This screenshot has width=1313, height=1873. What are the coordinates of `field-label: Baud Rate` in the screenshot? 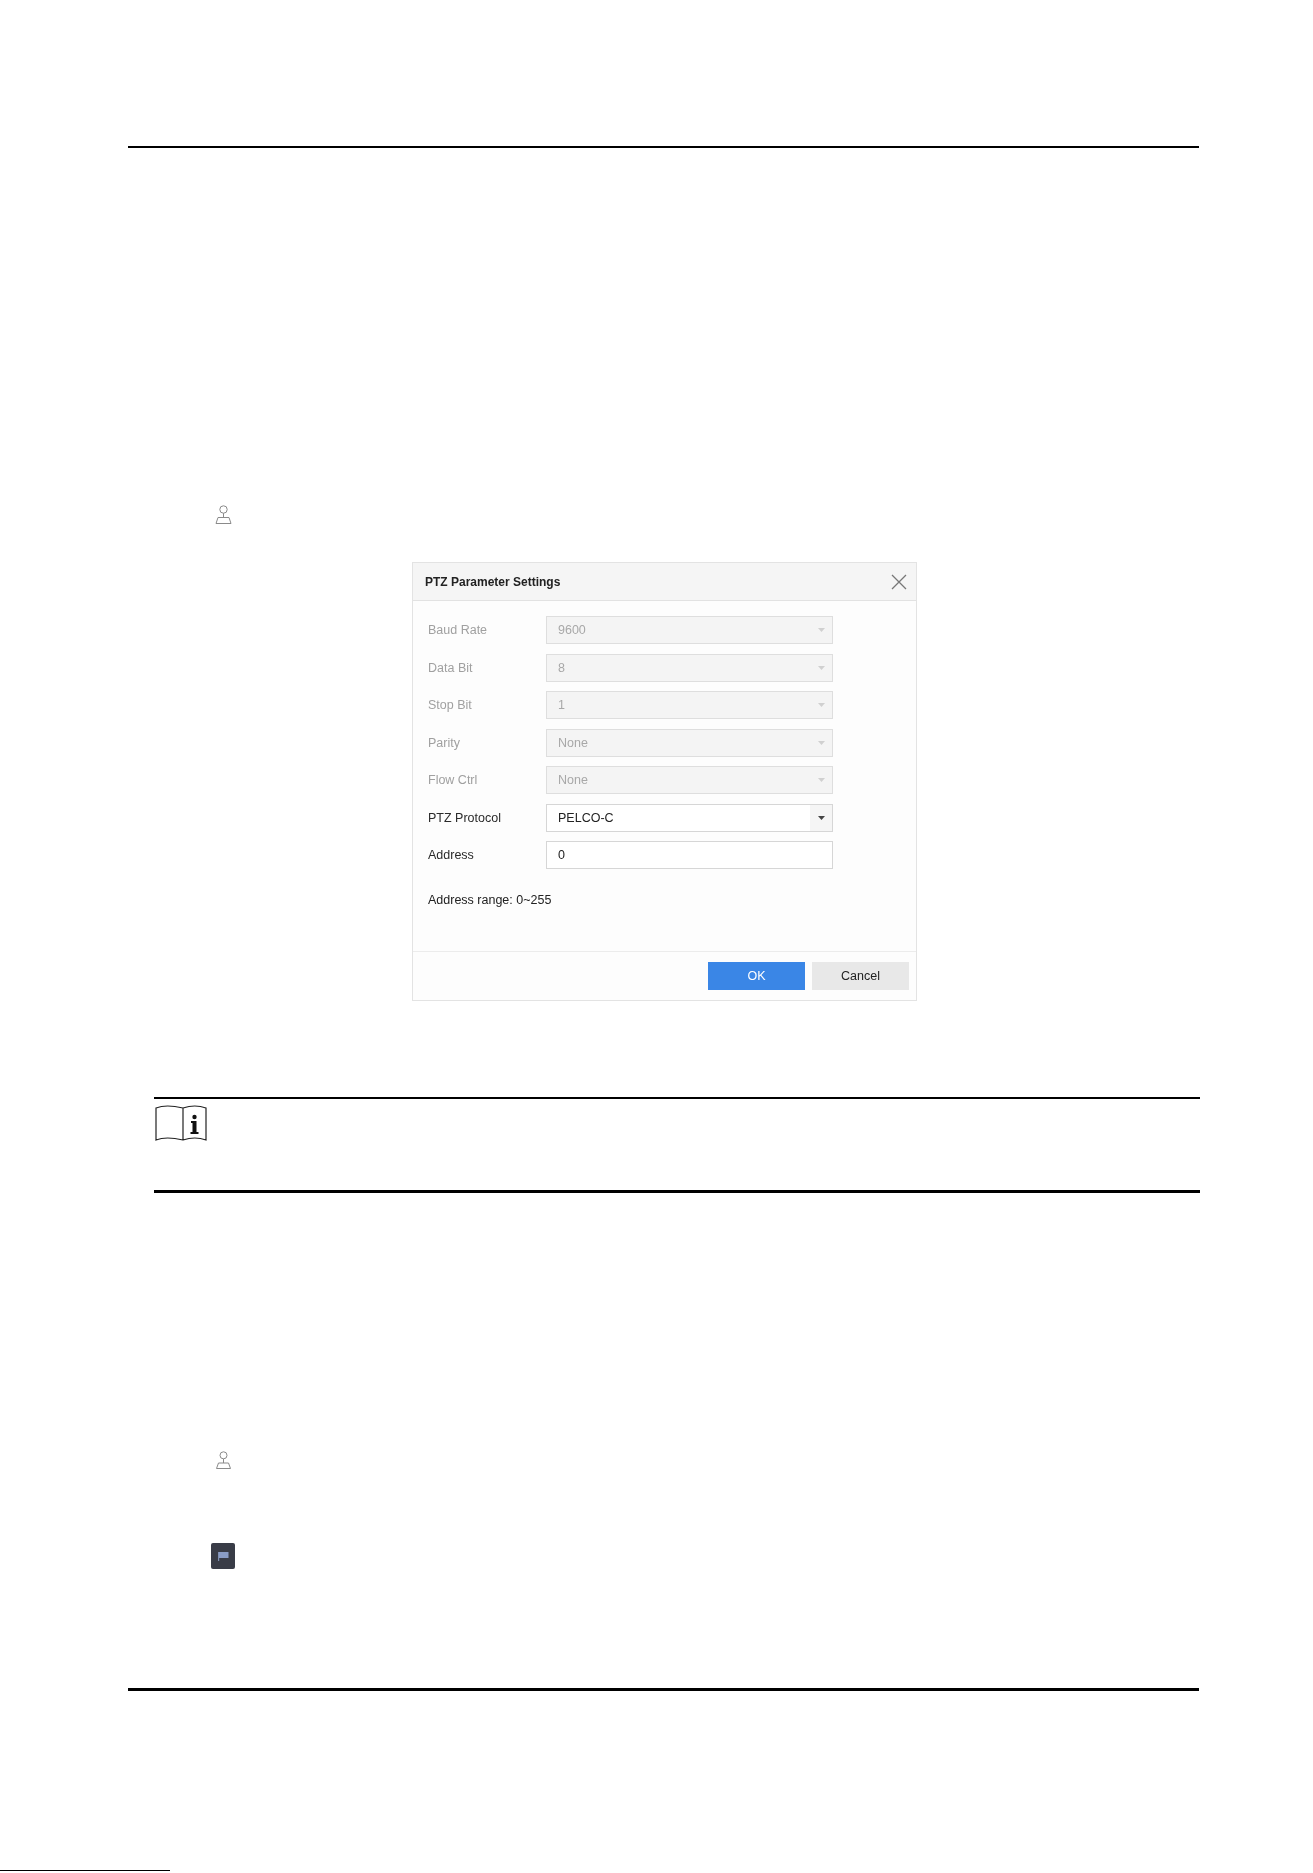 It's located at (458, 630).